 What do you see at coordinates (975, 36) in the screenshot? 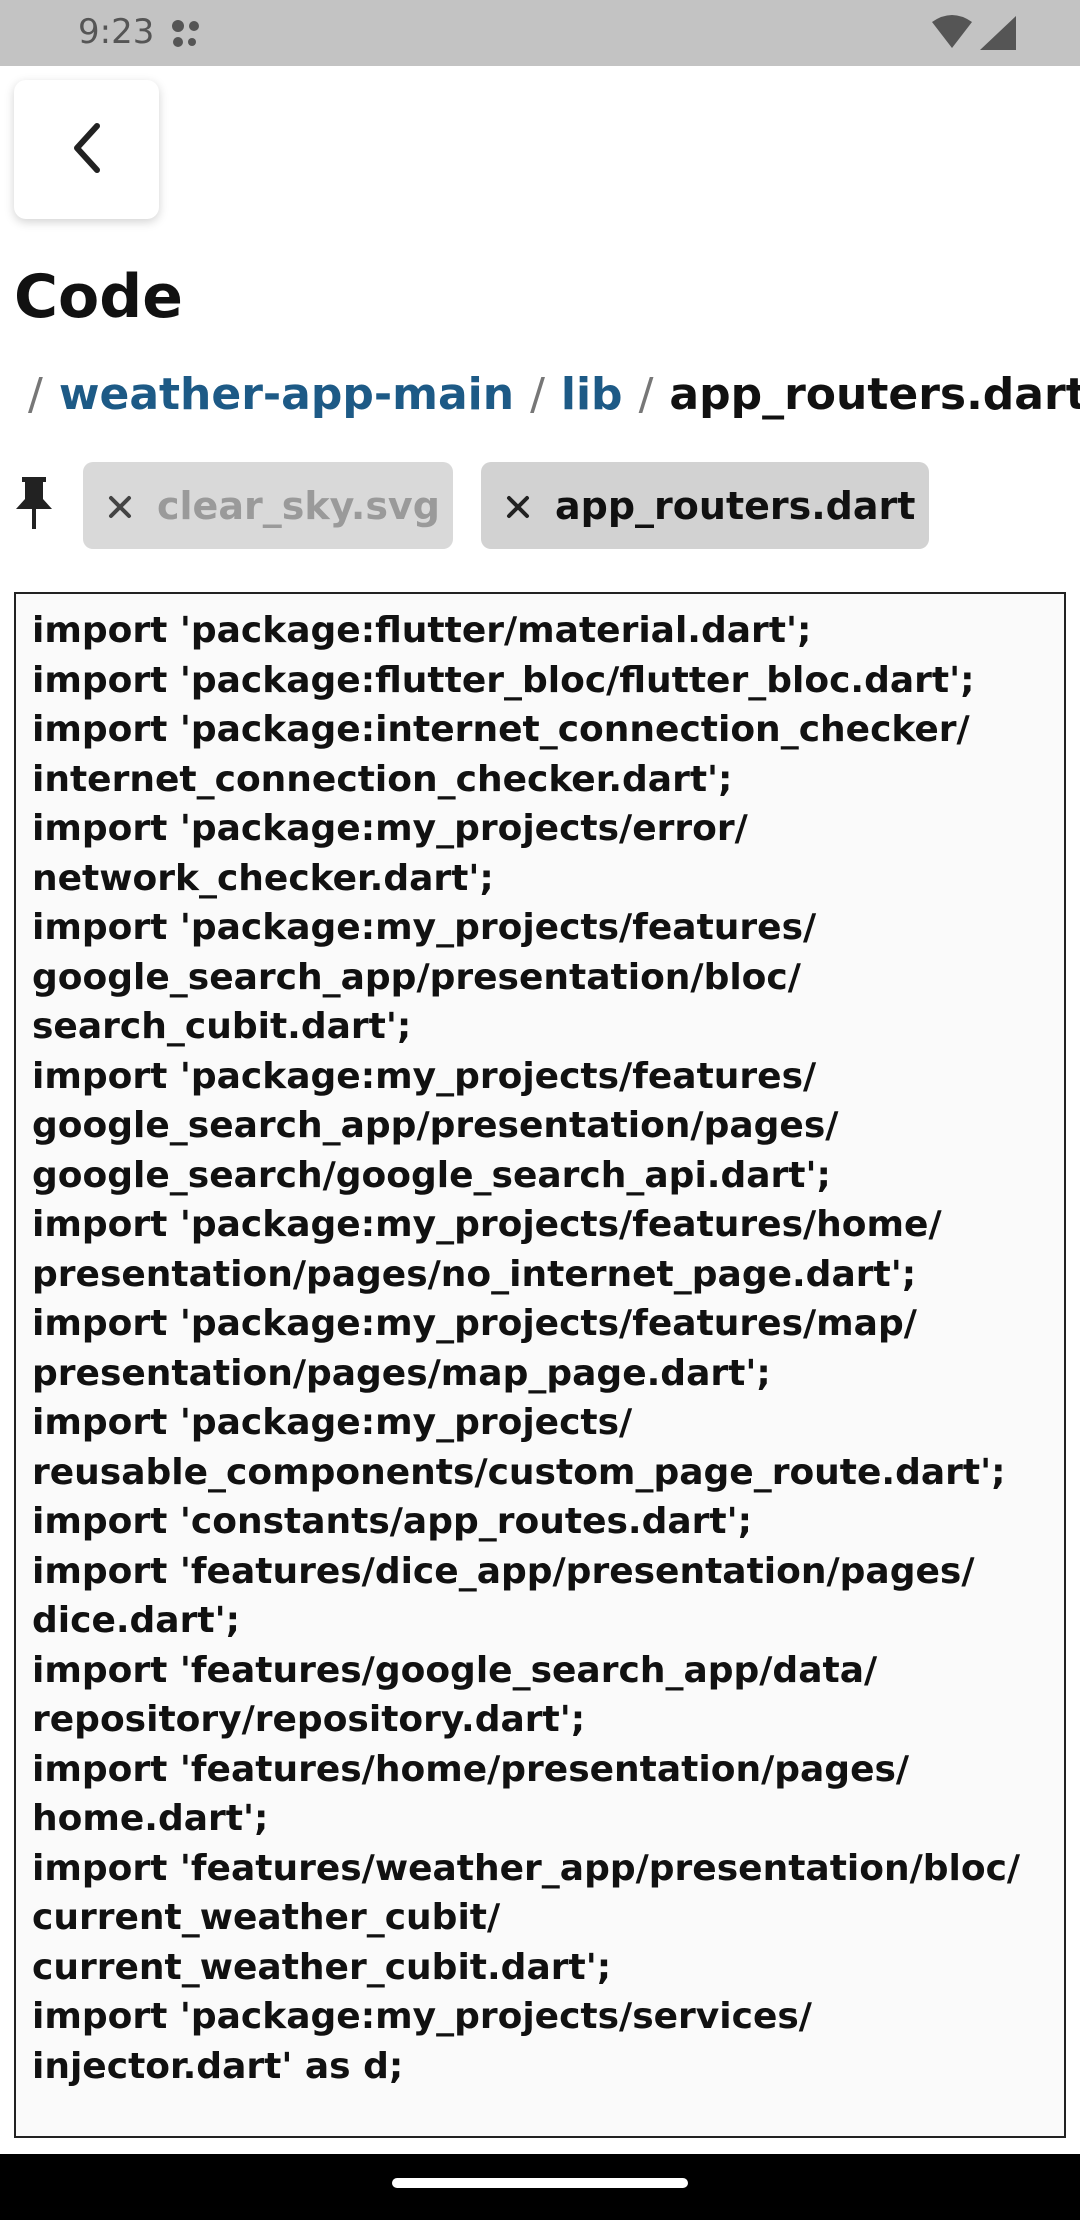
I see `status-icons` at bounding box center [975, 36].